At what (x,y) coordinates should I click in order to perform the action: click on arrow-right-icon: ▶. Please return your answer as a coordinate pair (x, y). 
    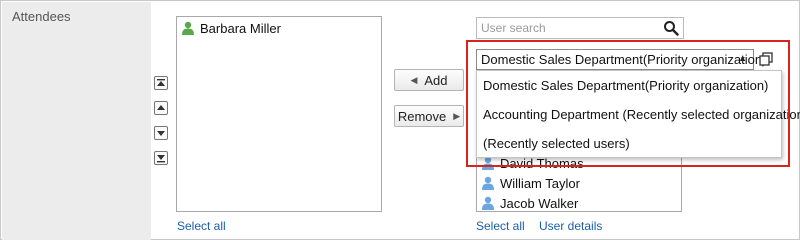
    Looking at the image, I should click on (457, 115).